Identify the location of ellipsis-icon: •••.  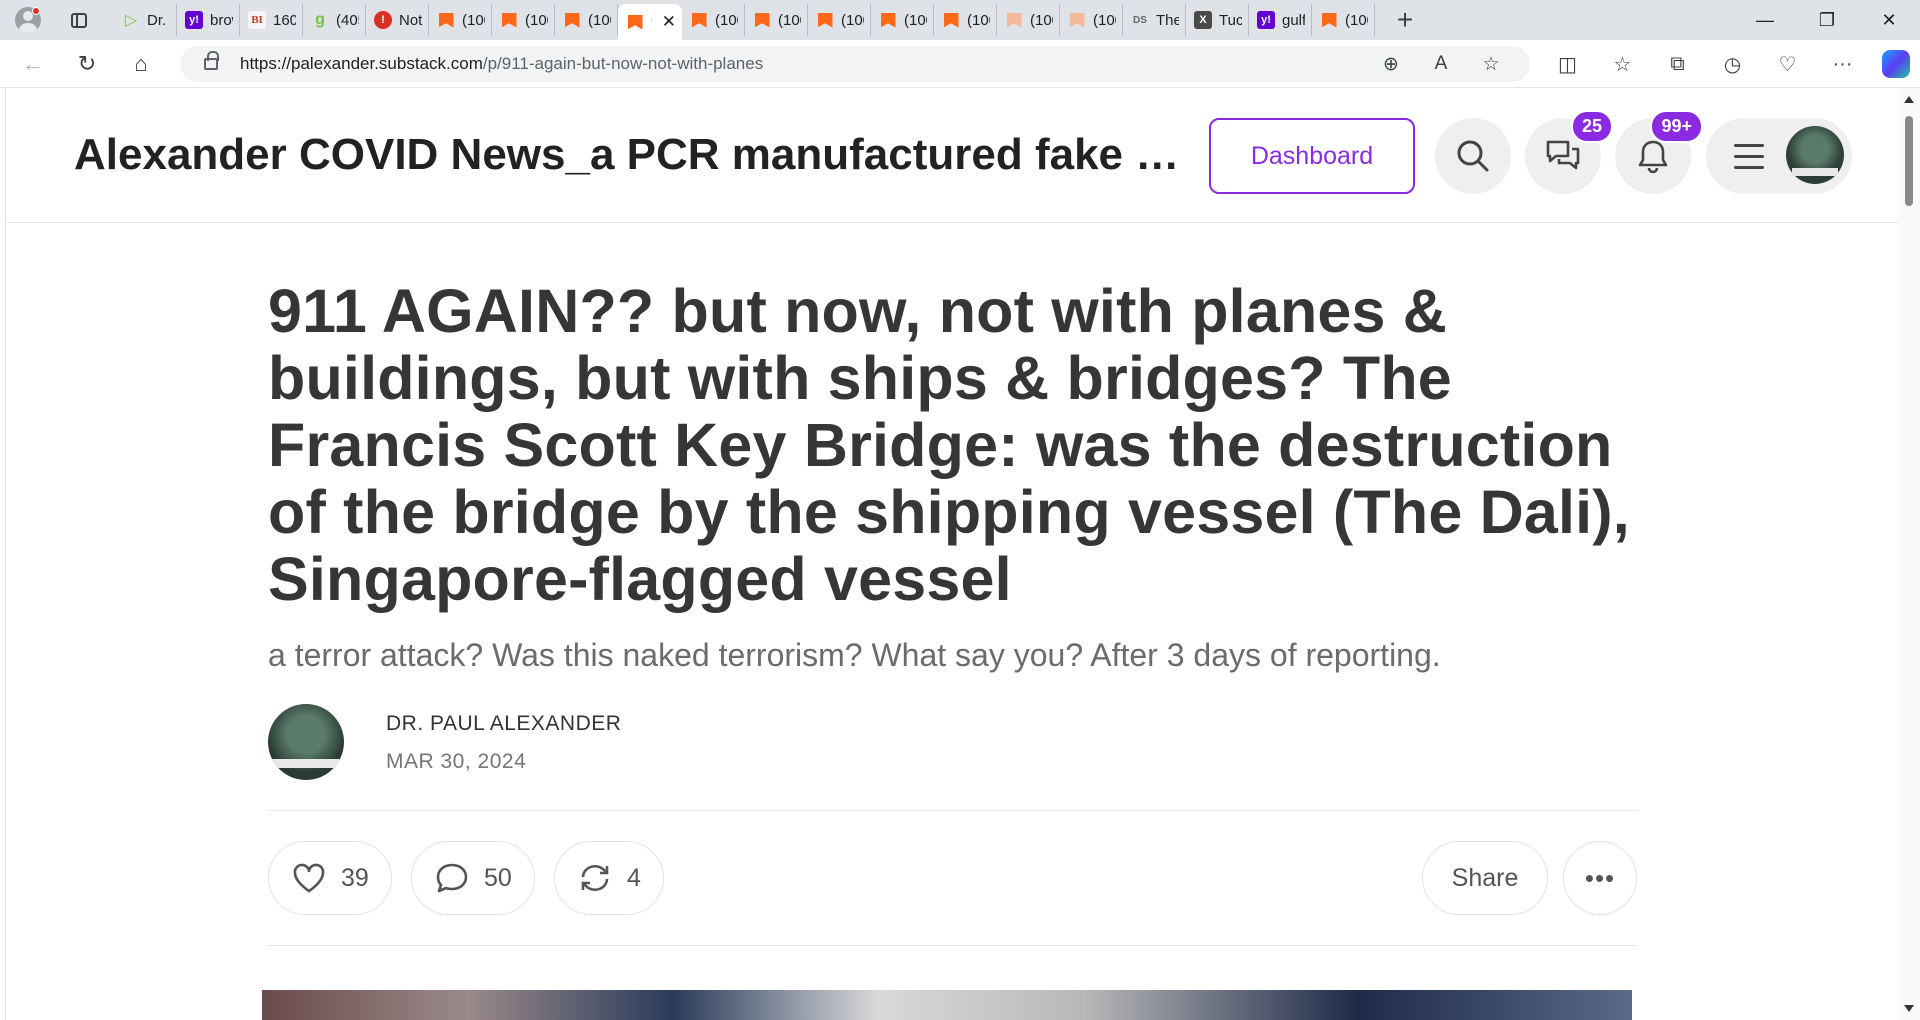
(1600, 877).